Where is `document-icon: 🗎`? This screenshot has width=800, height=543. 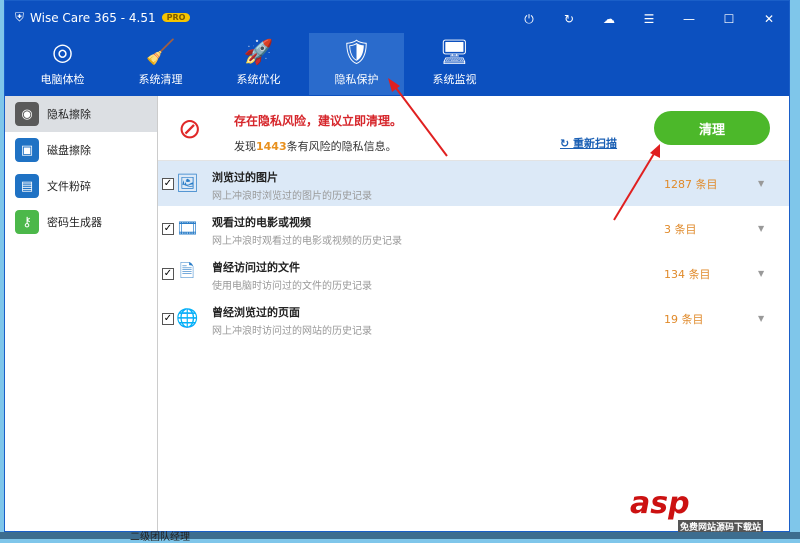 document-icon: 🗎 is located at coordinates (187, 271).